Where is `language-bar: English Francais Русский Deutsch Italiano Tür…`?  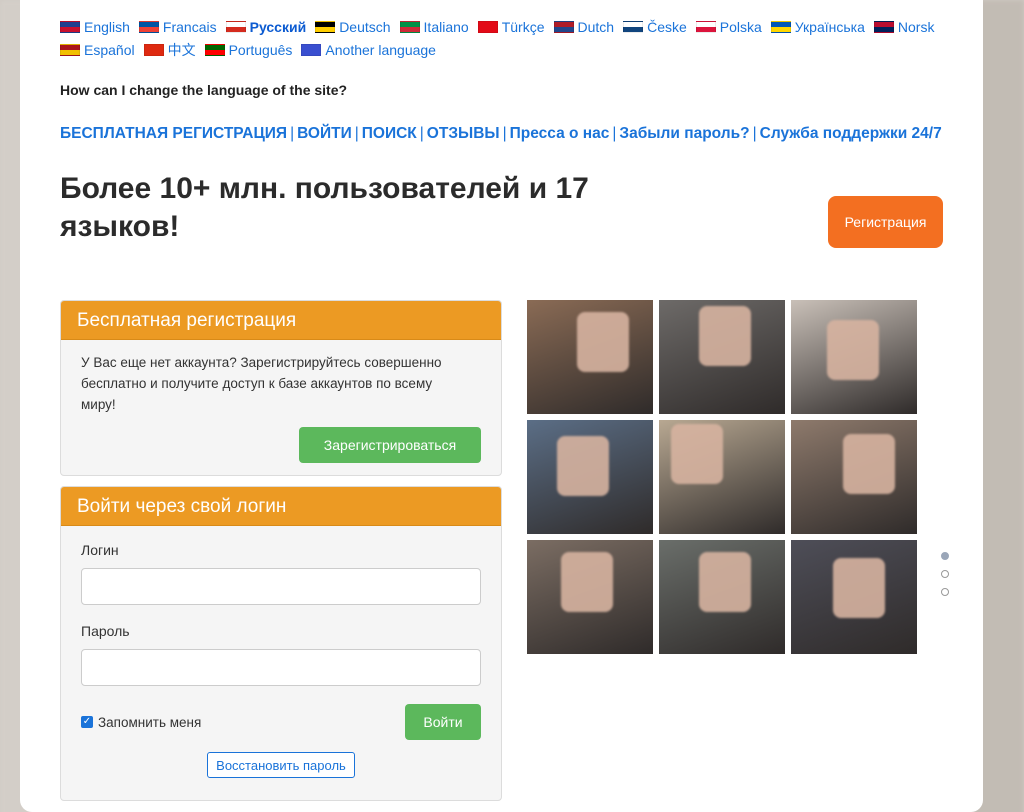
language-bar: English Francais Русский Deutsch Italiano Tür… is located at coordinates (505, 39).